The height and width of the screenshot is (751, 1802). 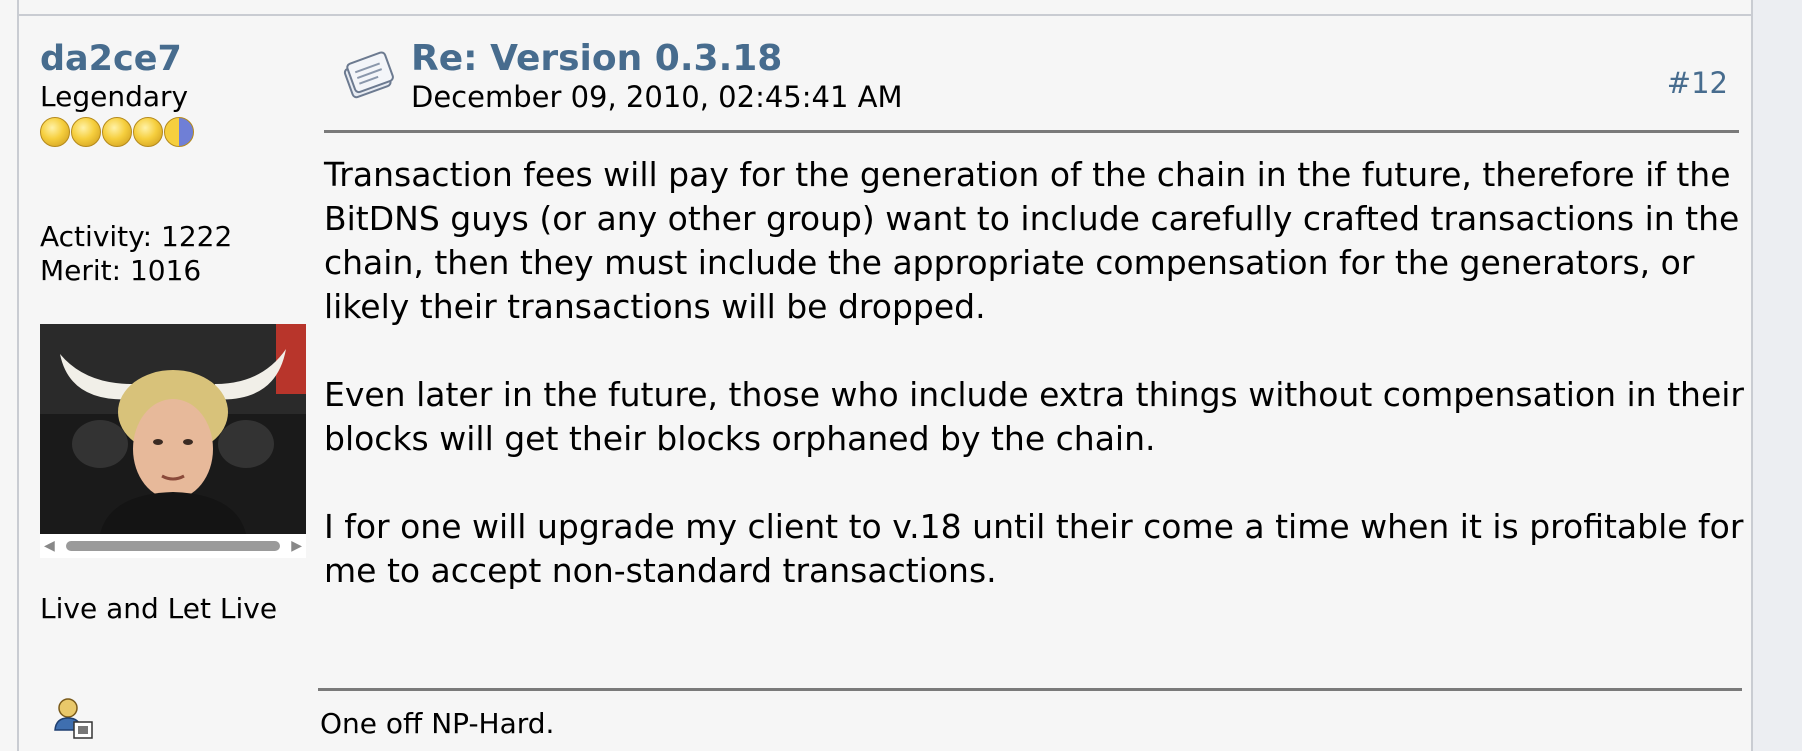 I want to click on message-icon, so click(x=369, y=78).